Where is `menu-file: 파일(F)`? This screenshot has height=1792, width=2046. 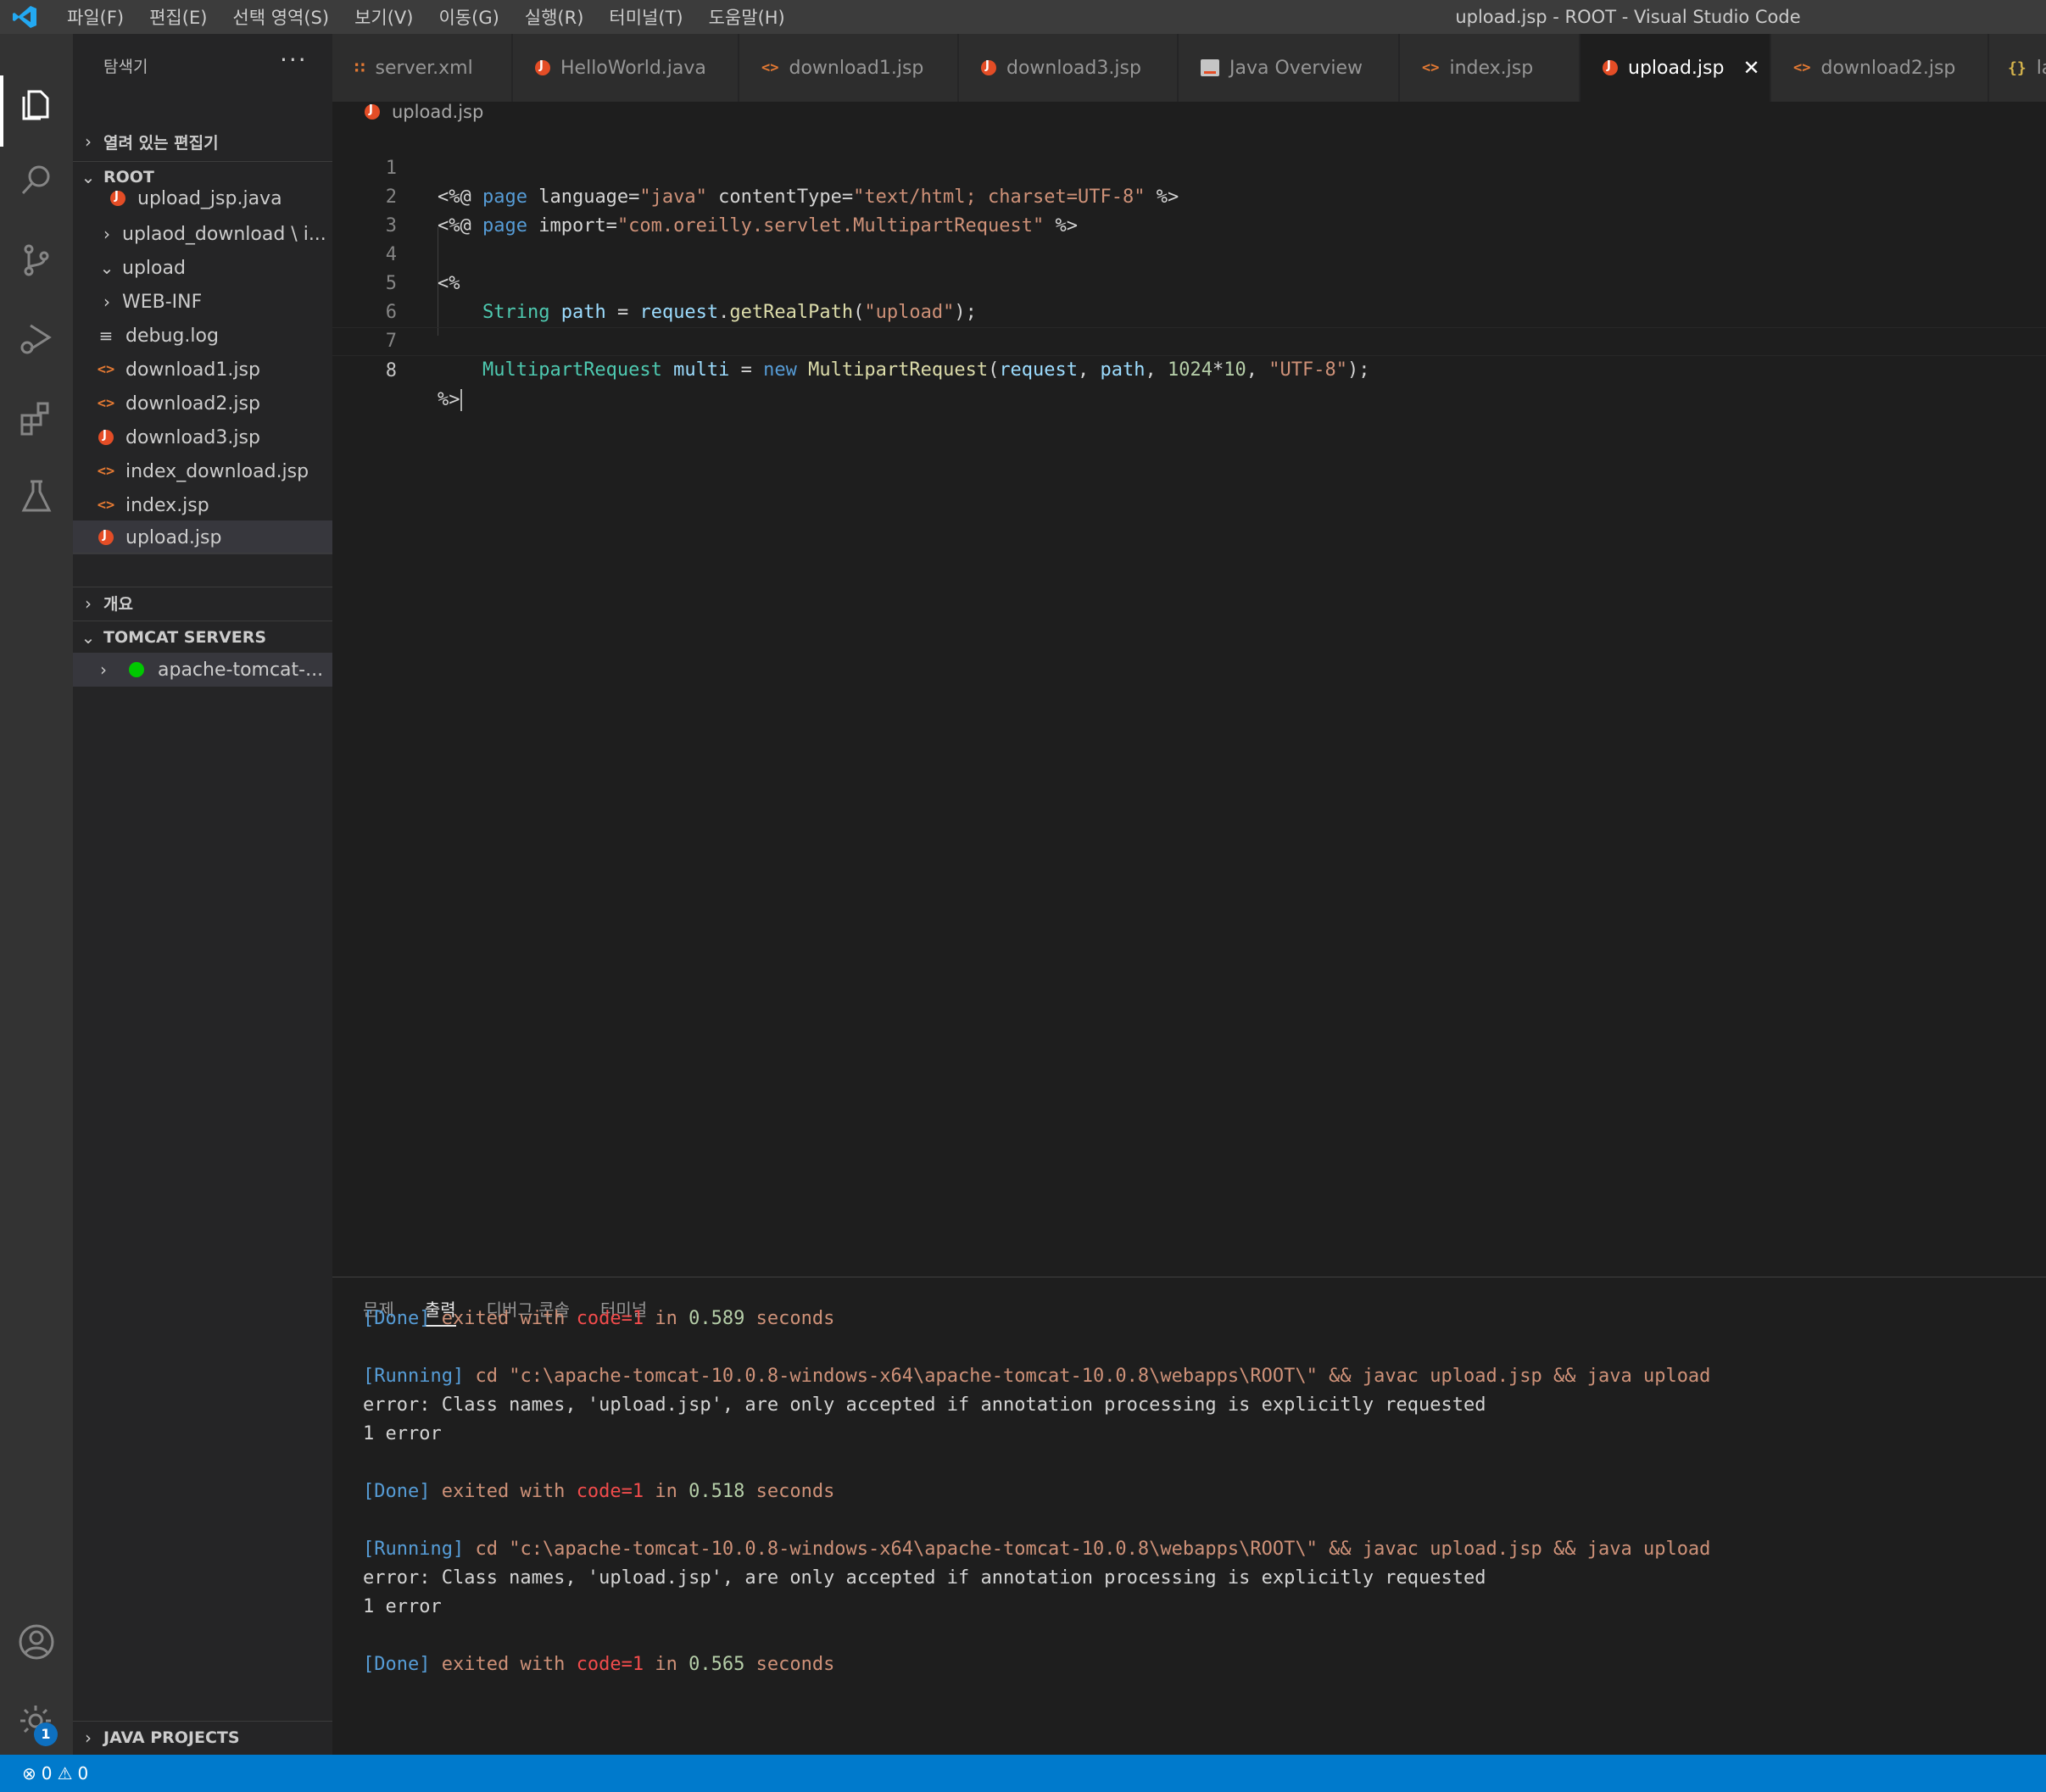 menu-file: 파일(F) is located at coordinates (95, 17).